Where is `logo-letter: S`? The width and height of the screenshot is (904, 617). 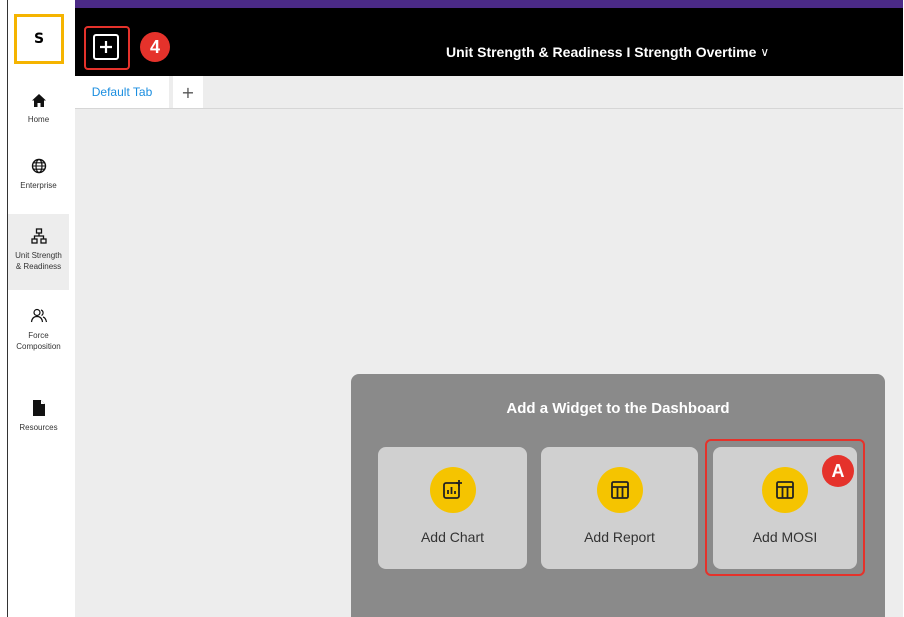
logo-letter: S is located at coordinates (39, 39).